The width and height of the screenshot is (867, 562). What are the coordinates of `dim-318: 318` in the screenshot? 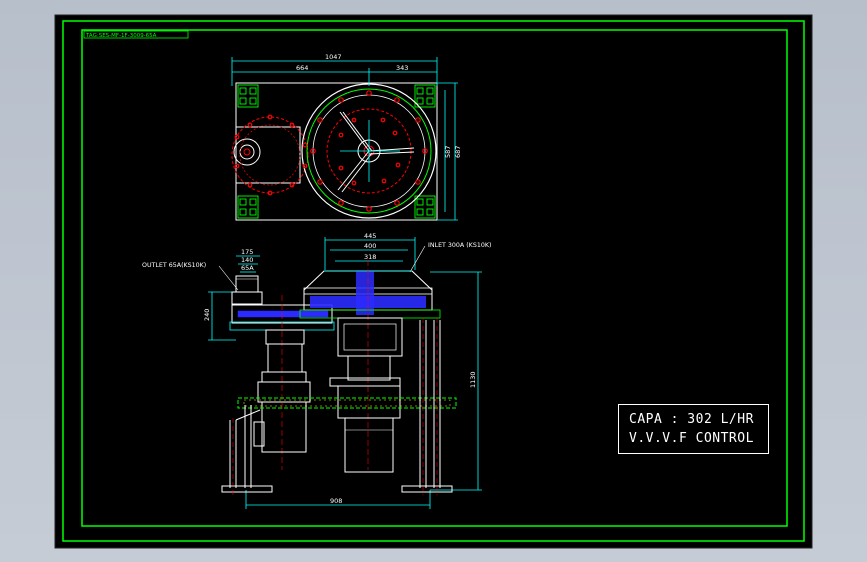 It's located at (370, 257).